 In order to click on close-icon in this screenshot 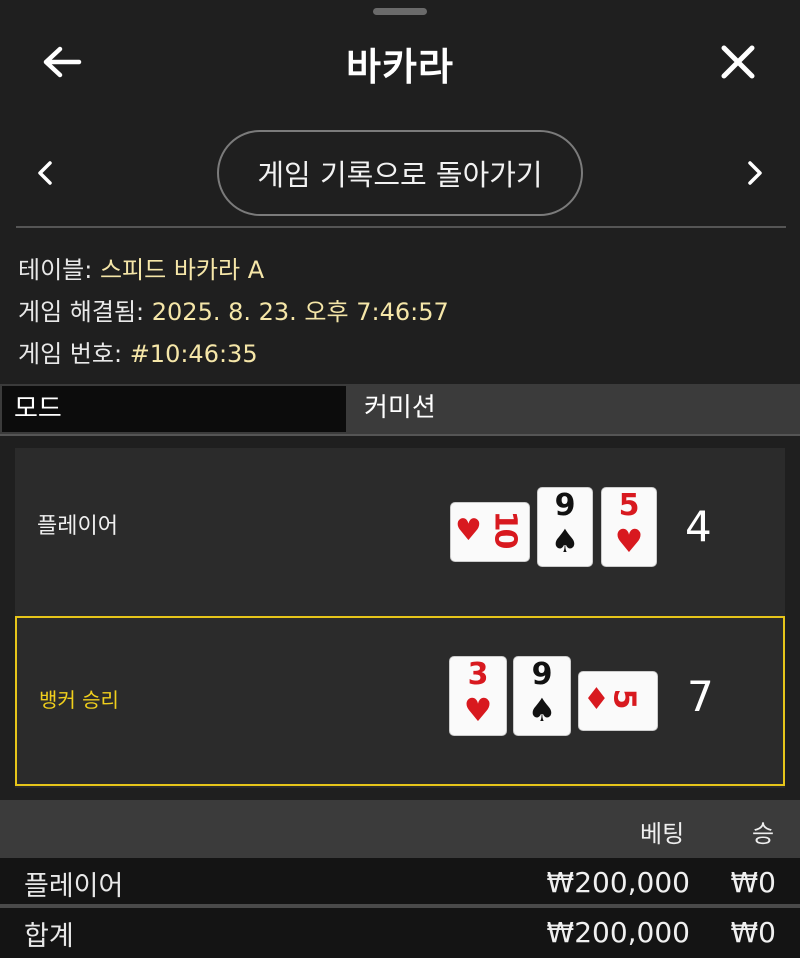, I will do `click(738, 62)`.